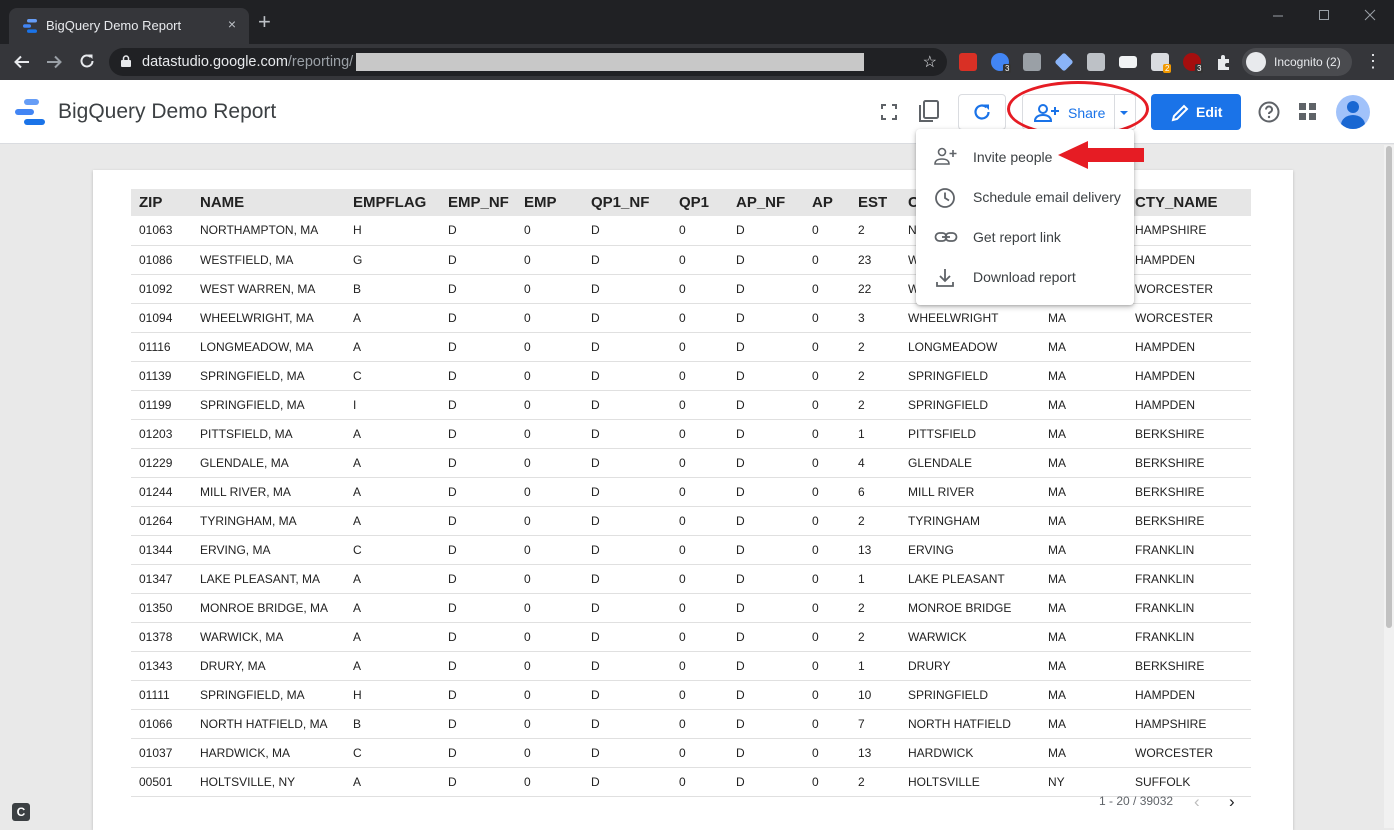  Describe the element at coordinates (161, 376) in the screenshot. I see `table-cell: 01139` at that location.